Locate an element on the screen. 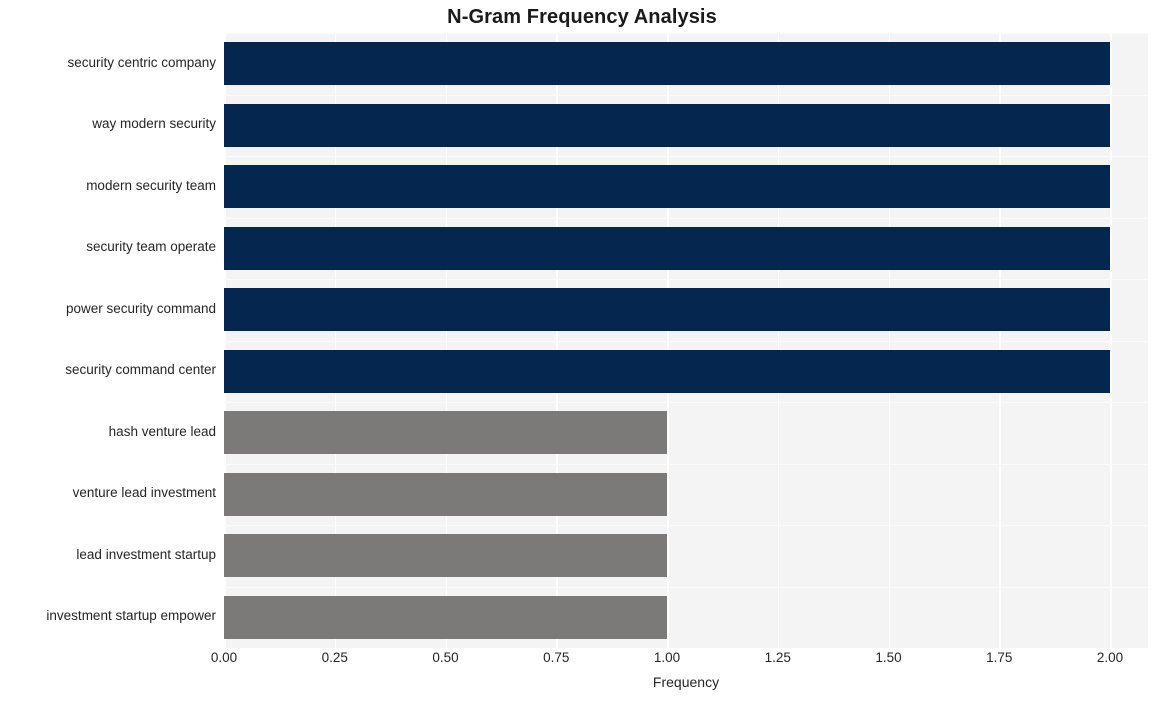  x-axis-tick-label: 0.25 is located at coordinates (334, 657).